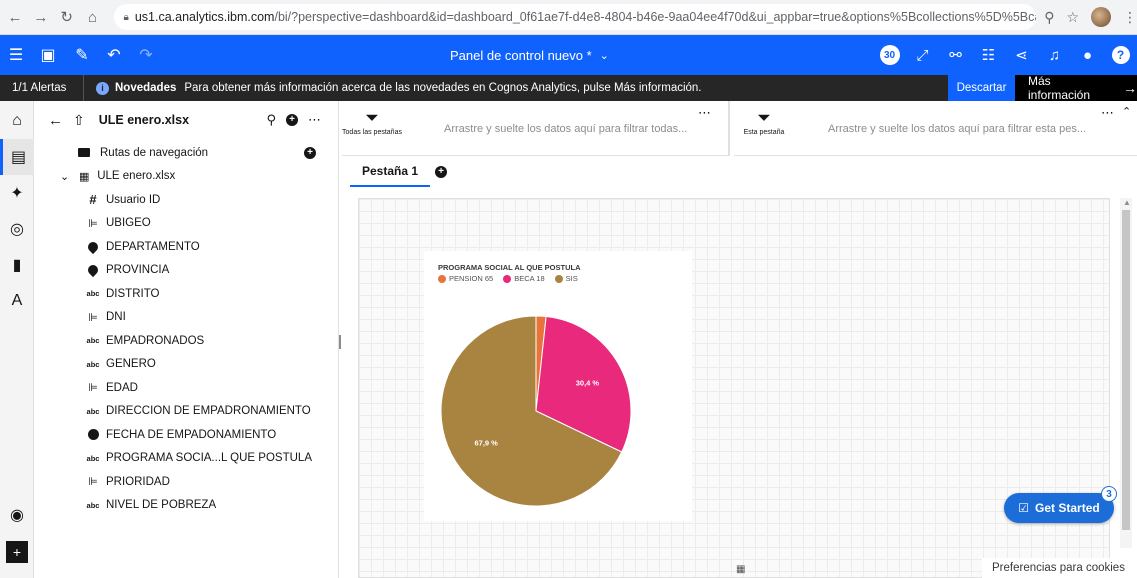 This screenshot has height=578, width=1137. What do you see at coordinates (93, 434) in the screenshot?
I see `clock-icon` at bounding box center [93, 434].